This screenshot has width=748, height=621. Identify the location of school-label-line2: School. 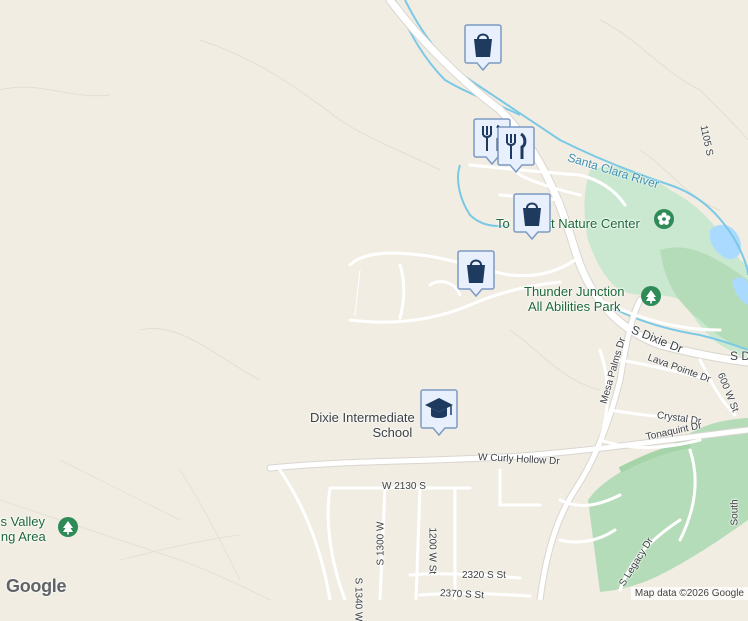
(362, 432).